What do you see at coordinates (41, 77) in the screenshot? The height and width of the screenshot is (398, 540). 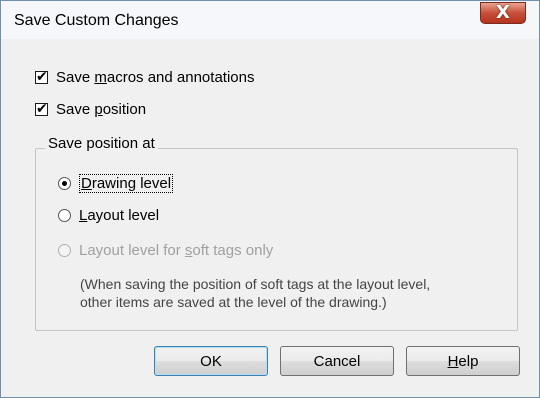 I see `save-macros-checkbox` at bounding box center [41, 77].